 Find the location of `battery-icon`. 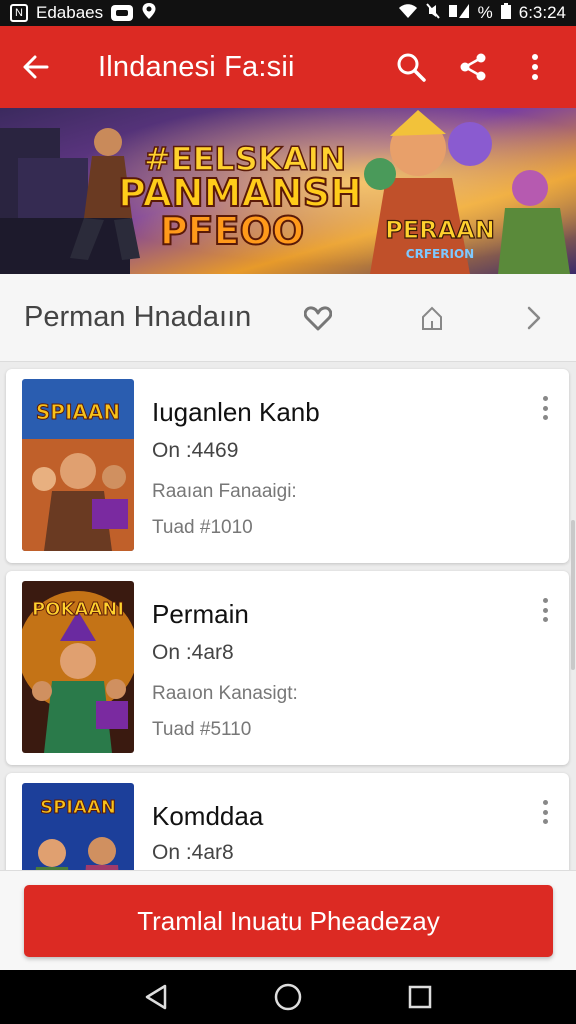

battery-icon is located at coordinates (505, 13).